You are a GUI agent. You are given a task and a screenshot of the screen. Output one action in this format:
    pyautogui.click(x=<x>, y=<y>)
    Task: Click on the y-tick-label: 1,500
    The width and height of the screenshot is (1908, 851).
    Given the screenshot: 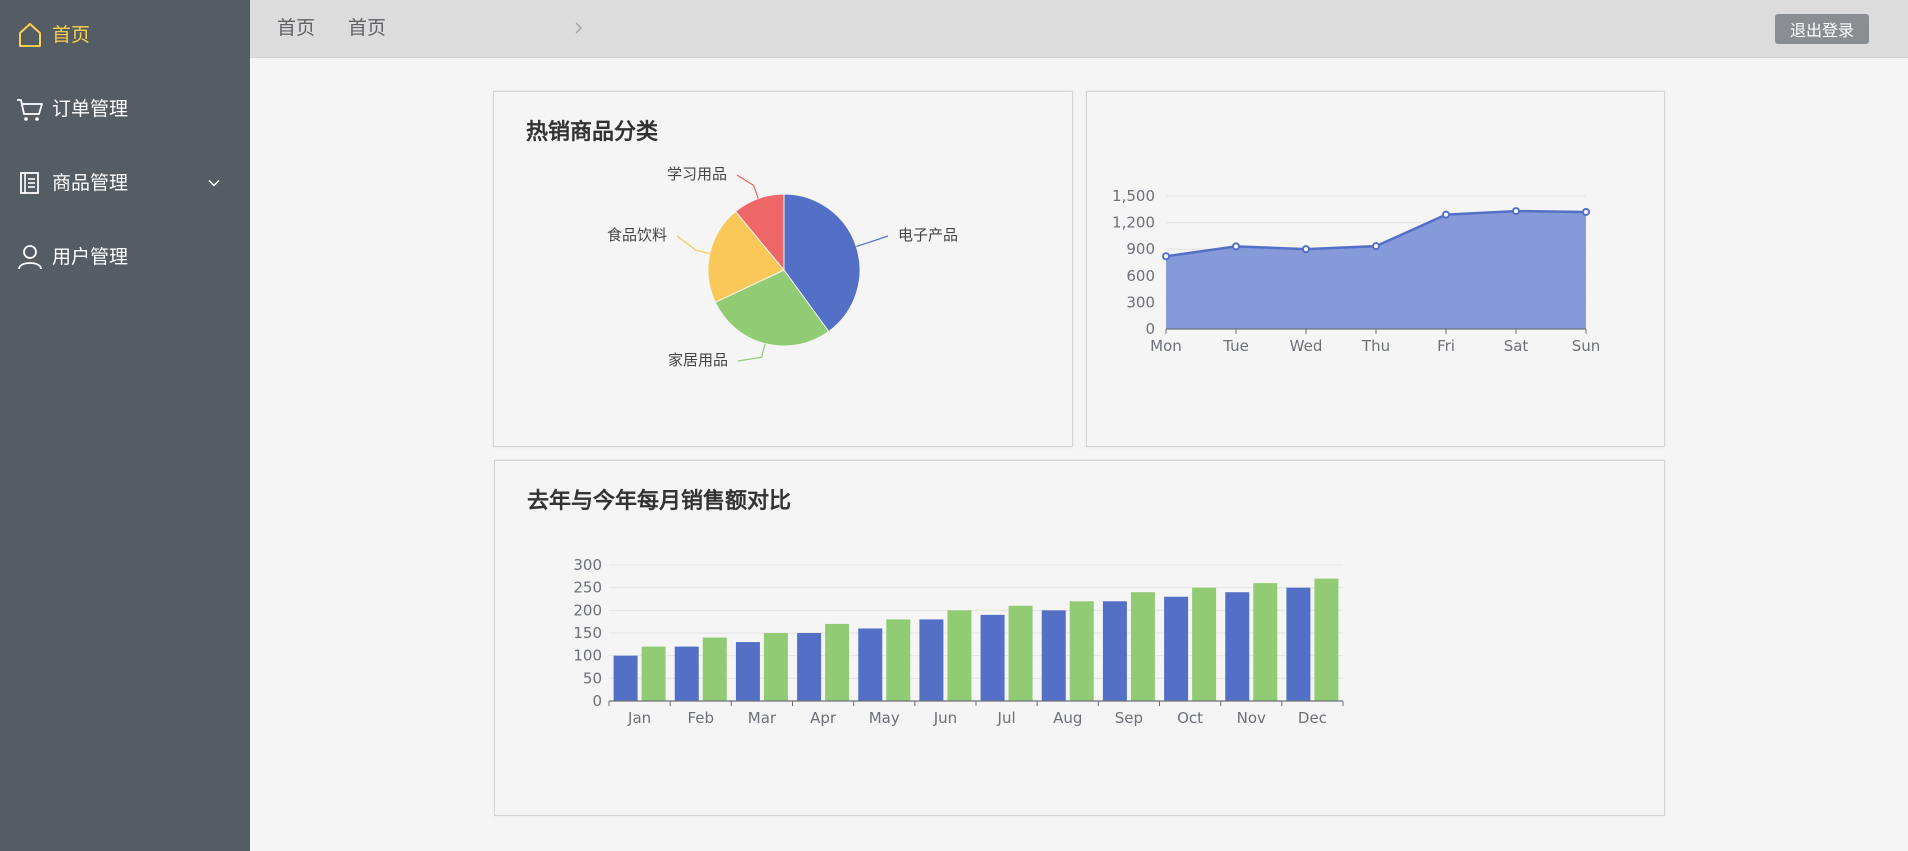 What is the action you would take?
    pyautogui.click(x=1133, y=196)
    